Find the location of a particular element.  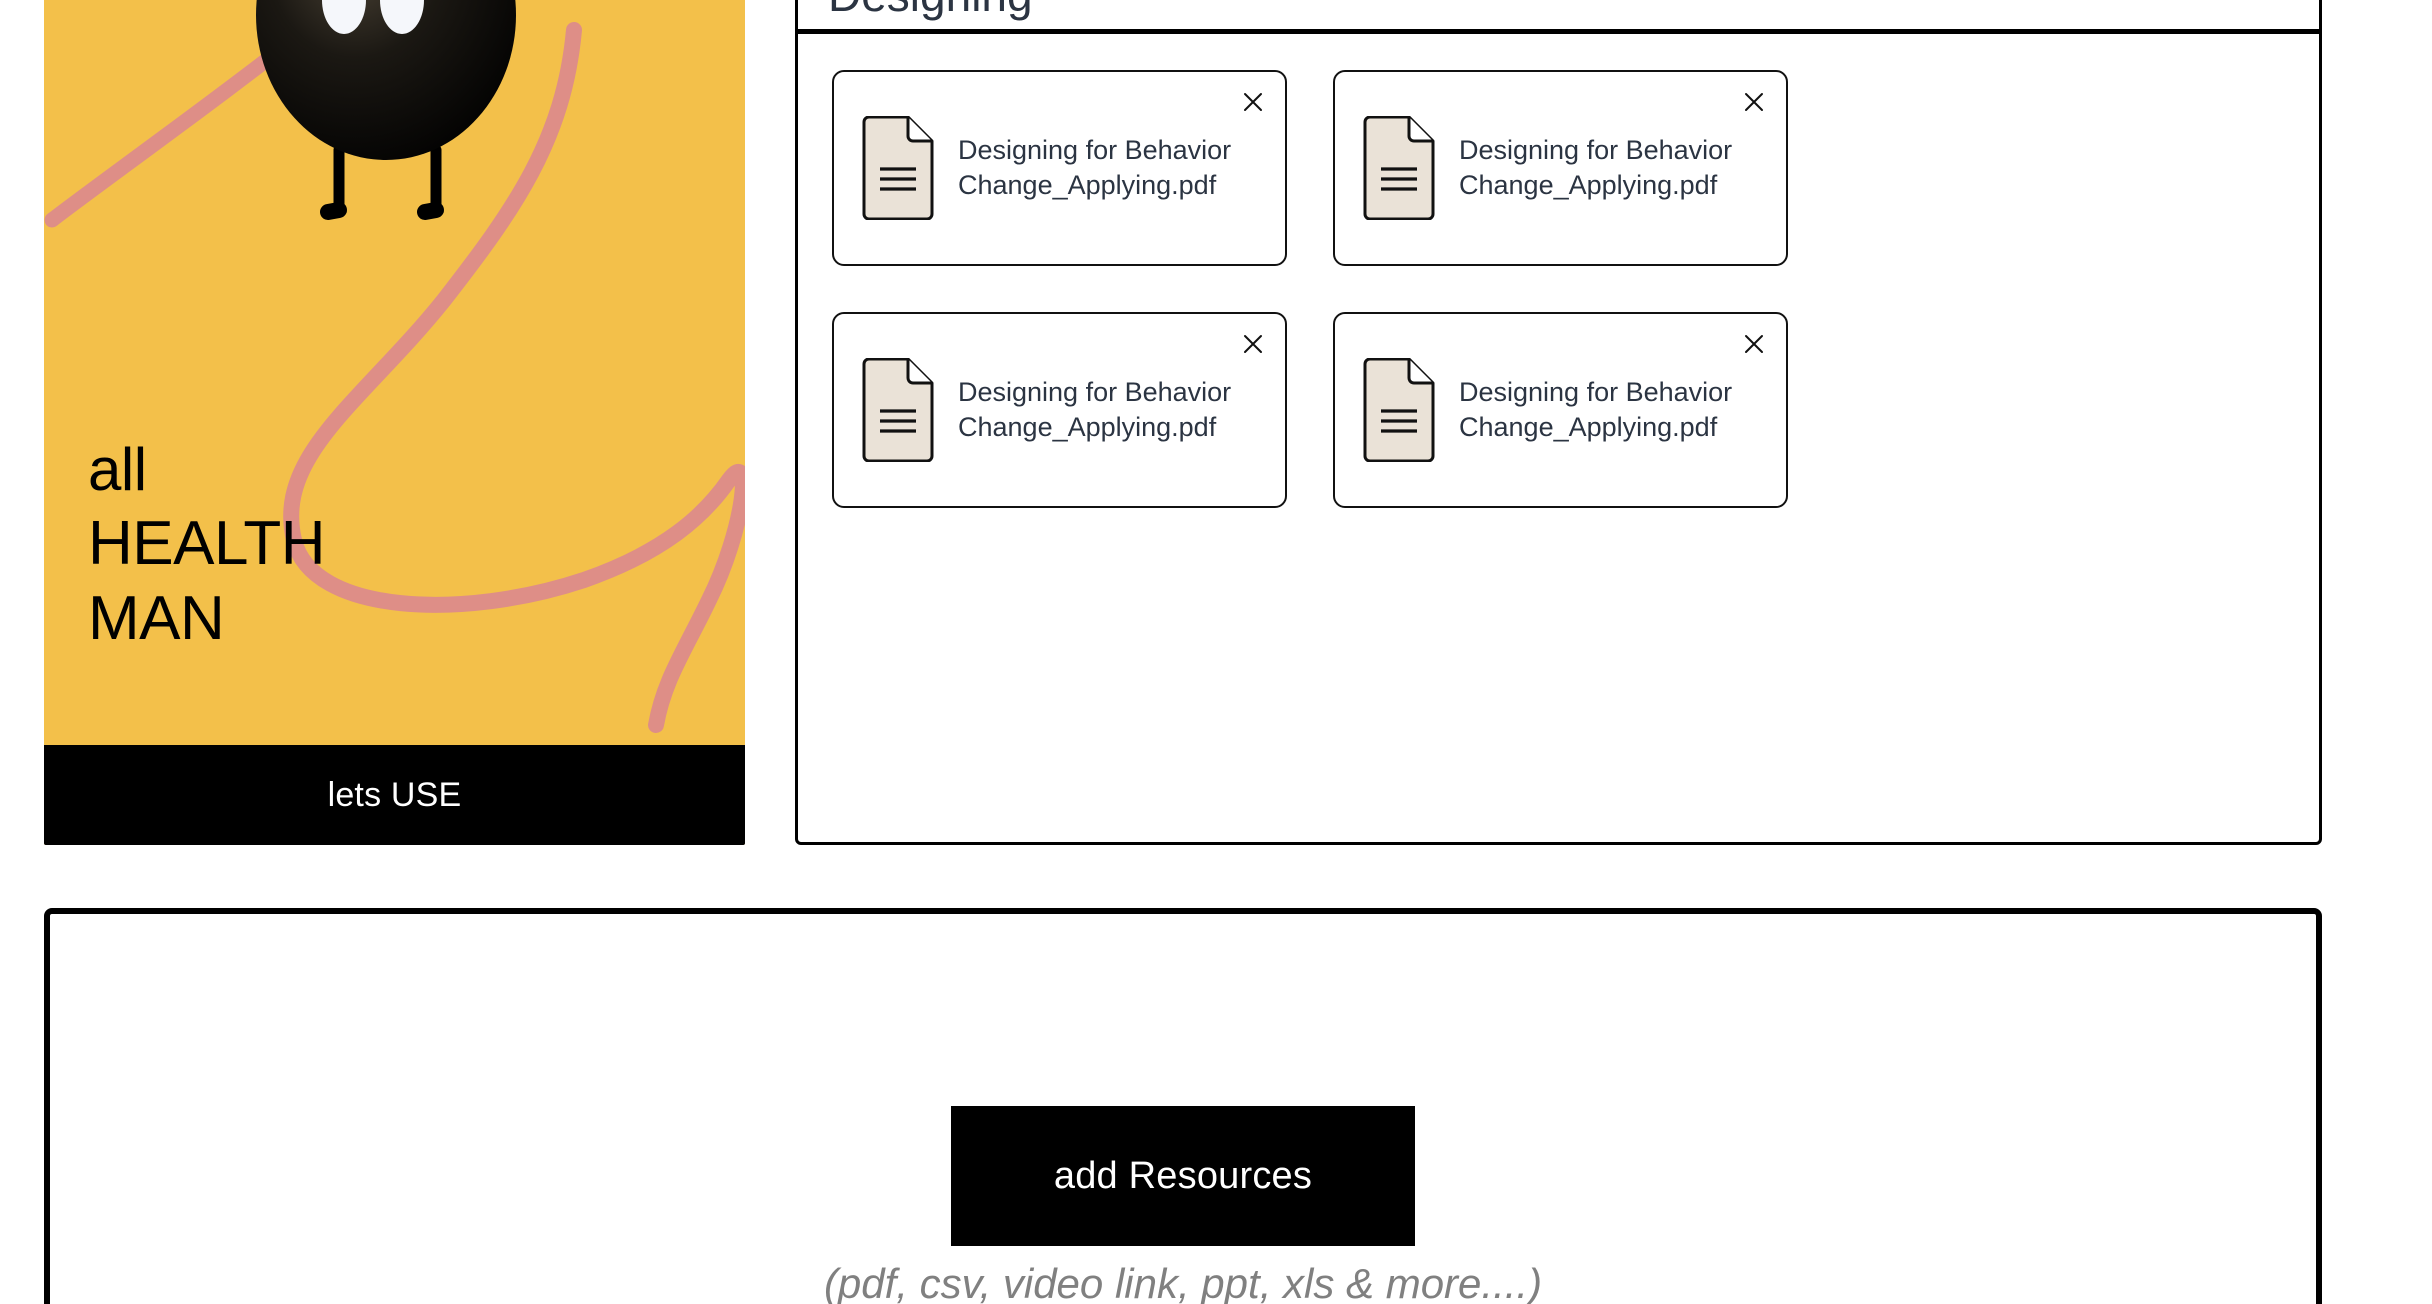

resources-panel-header: Designing is located at coordinates (1558, 17).